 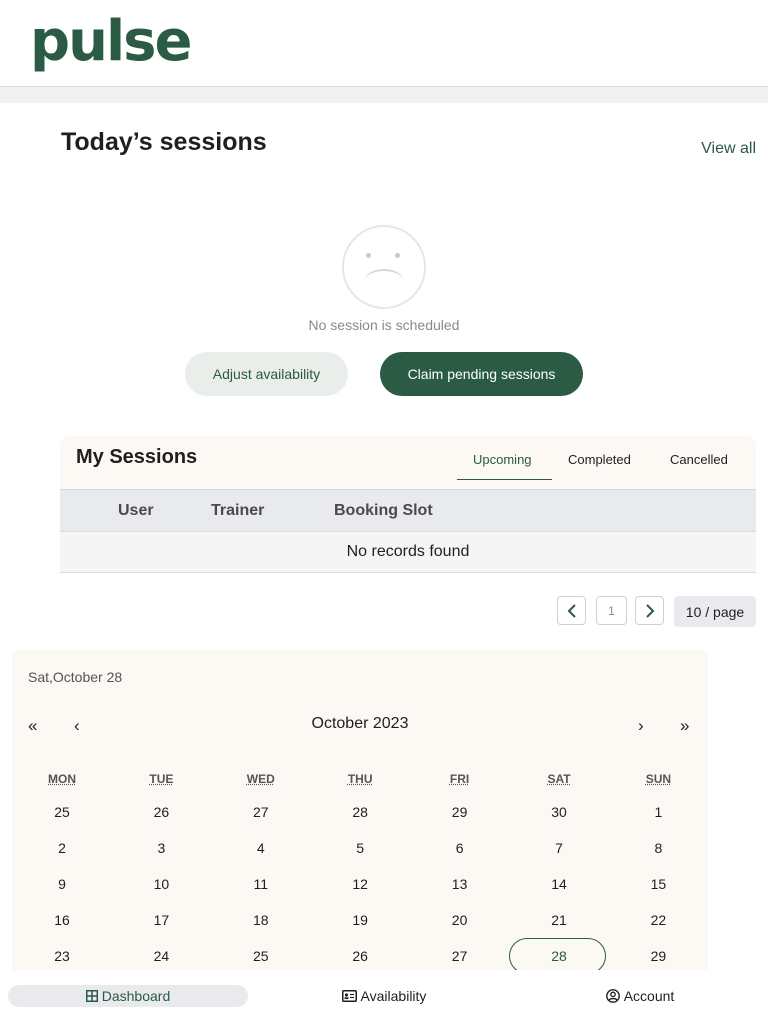 I want to click on calendar-day: 7, so click(x=559, y=848).